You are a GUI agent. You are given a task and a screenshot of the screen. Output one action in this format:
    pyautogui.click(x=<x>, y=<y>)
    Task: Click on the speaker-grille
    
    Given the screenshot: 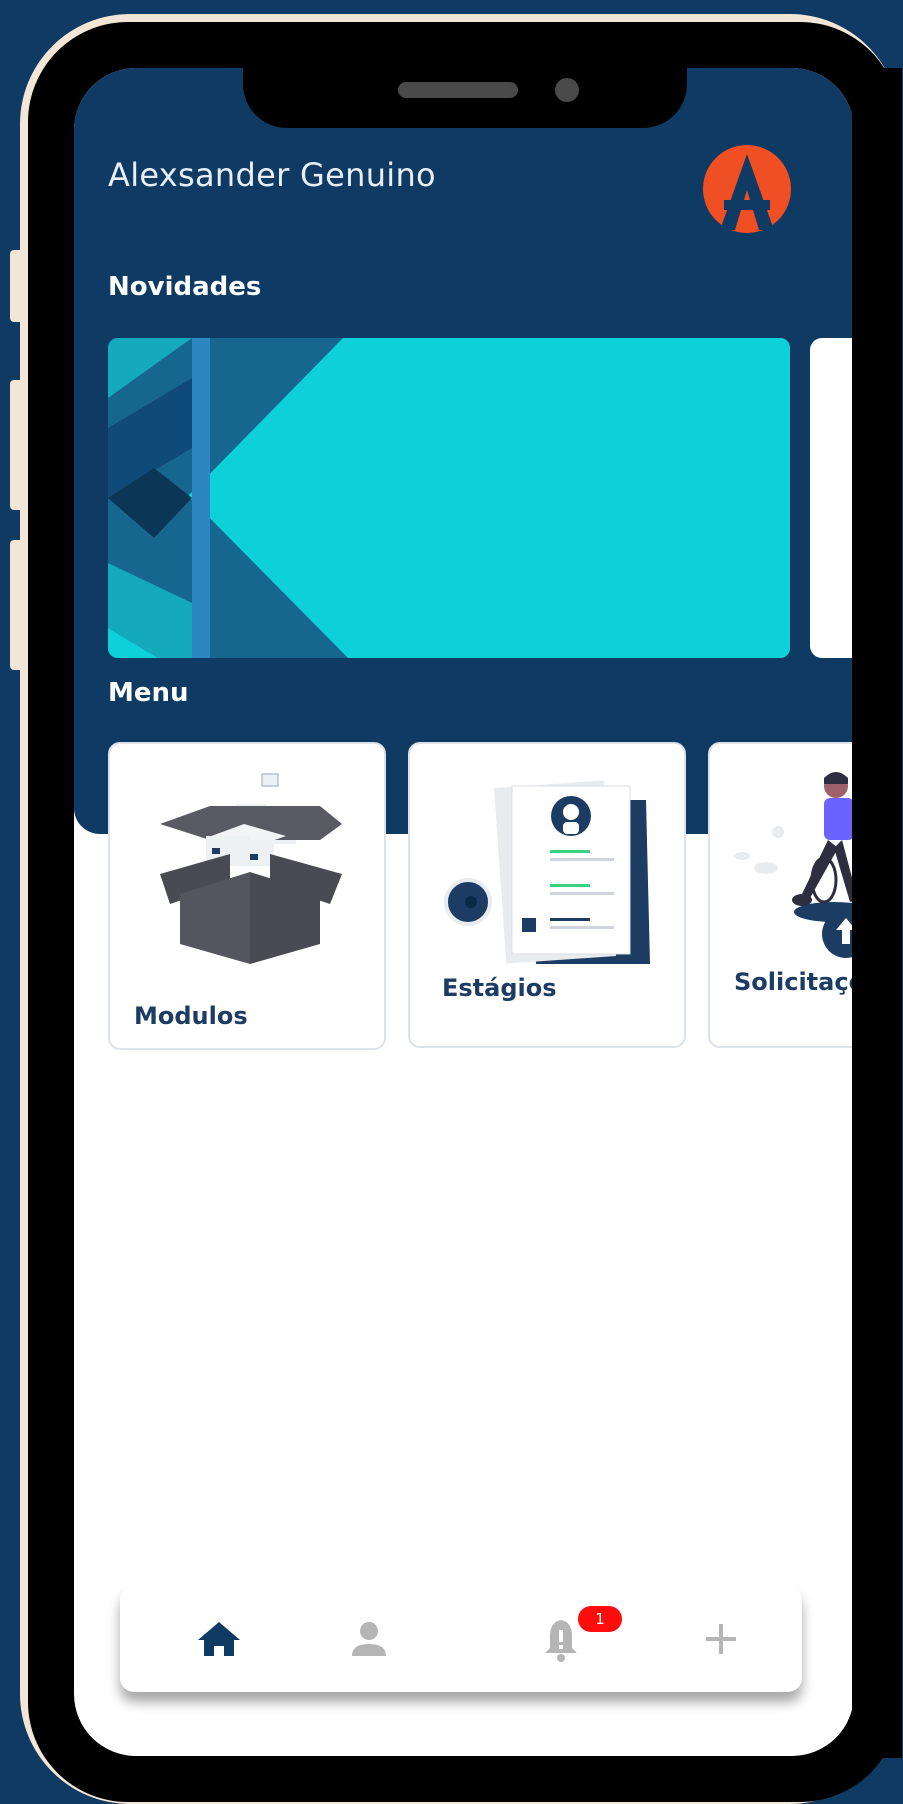 What is the action you would take?
    pyautogui.click(x=458, y=90)
    